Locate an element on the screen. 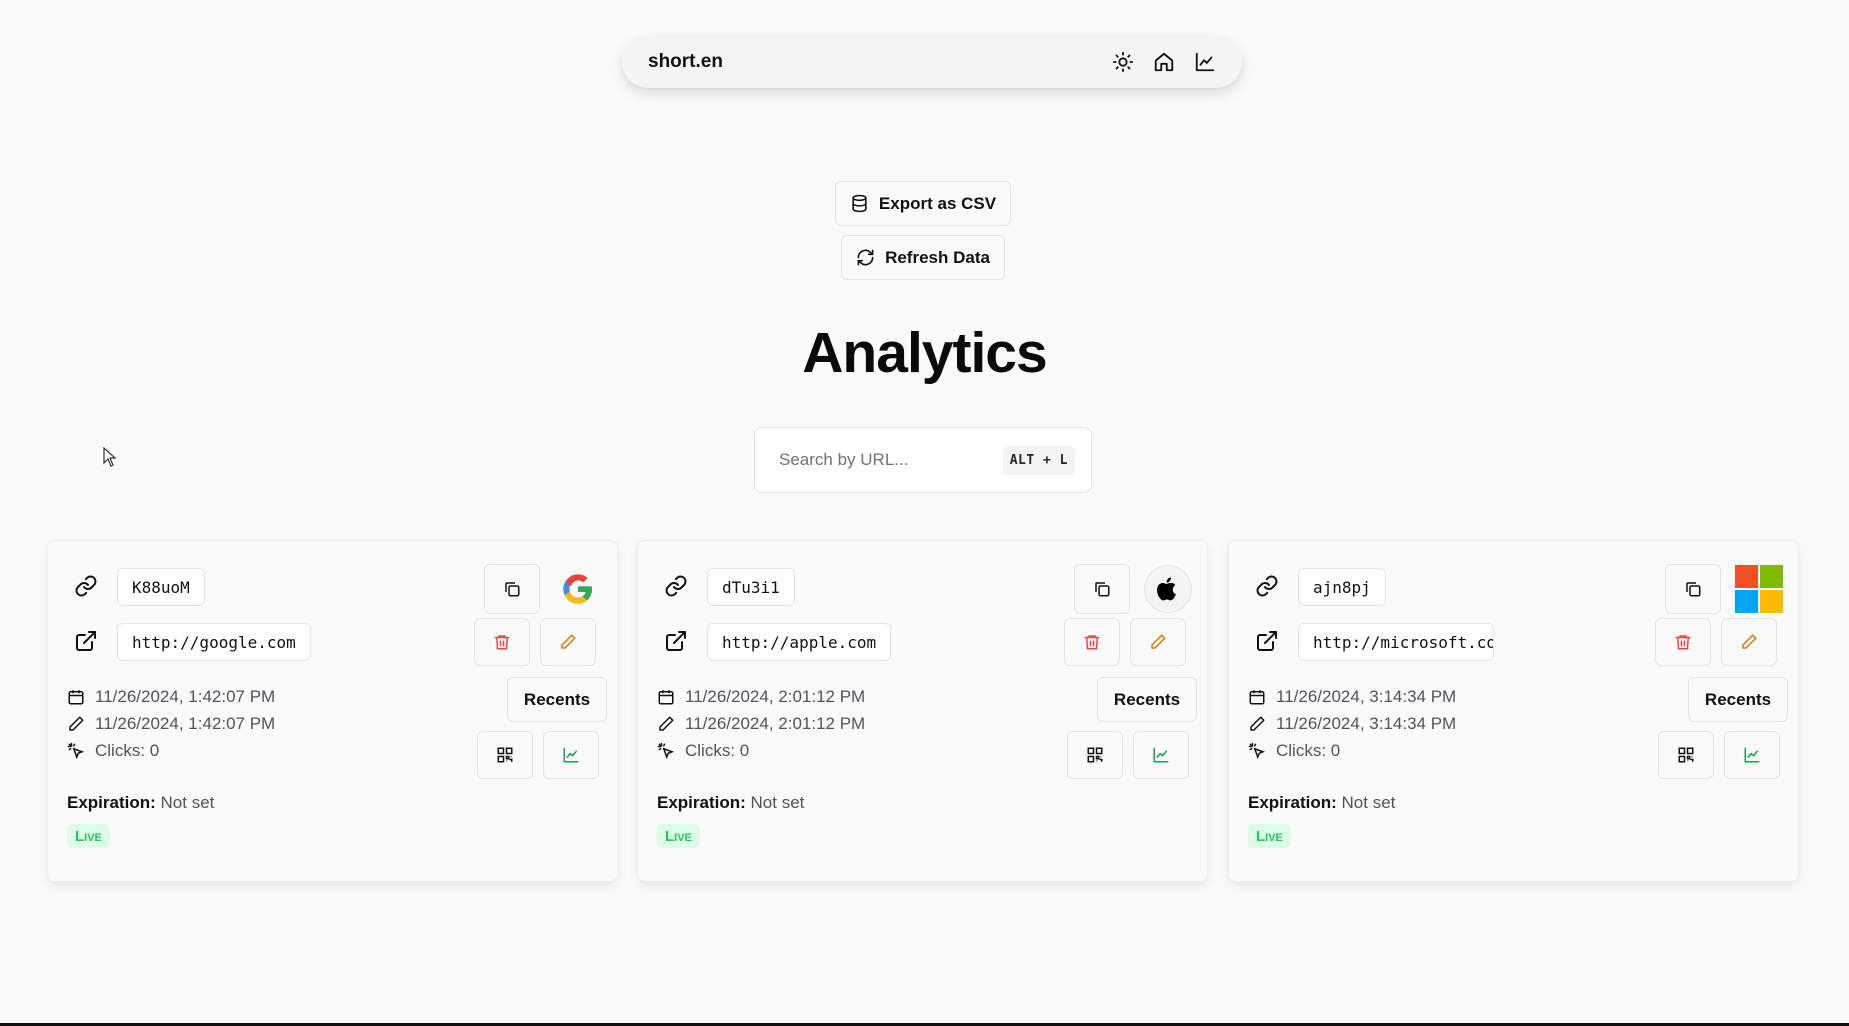 Image resolution: width=1849 pixels, height=1026 pixels. search-box: ALT + L is located at coordinates (923, 460).